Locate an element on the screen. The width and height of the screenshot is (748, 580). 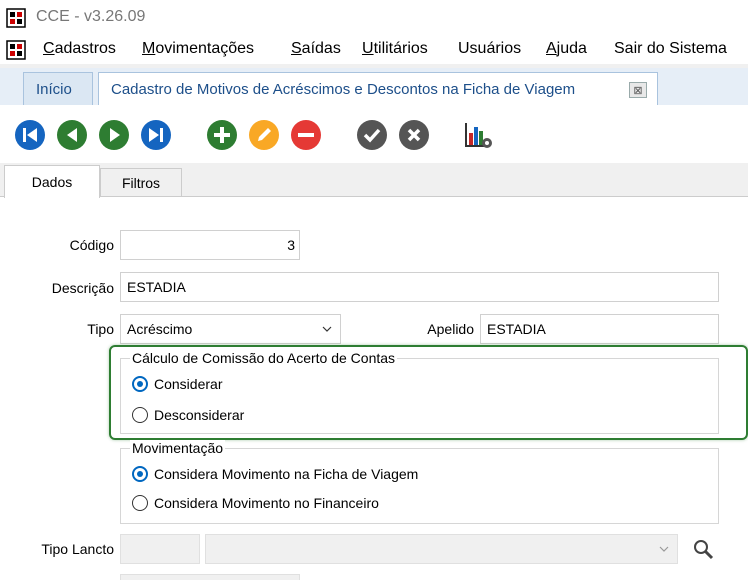
codigo-label: Código is located at coordinates (91, 245).